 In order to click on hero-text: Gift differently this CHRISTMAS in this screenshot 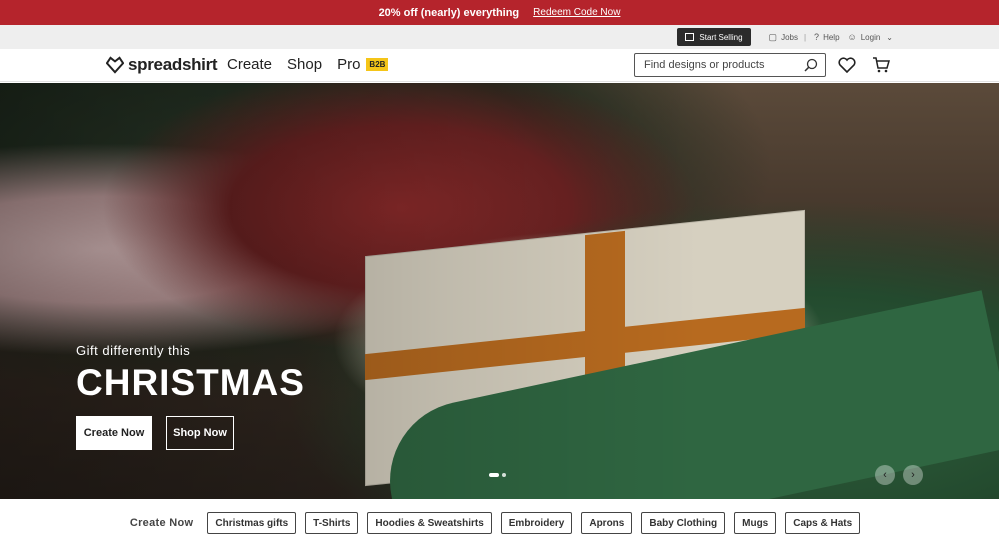, I will do `click(190, 373)`.